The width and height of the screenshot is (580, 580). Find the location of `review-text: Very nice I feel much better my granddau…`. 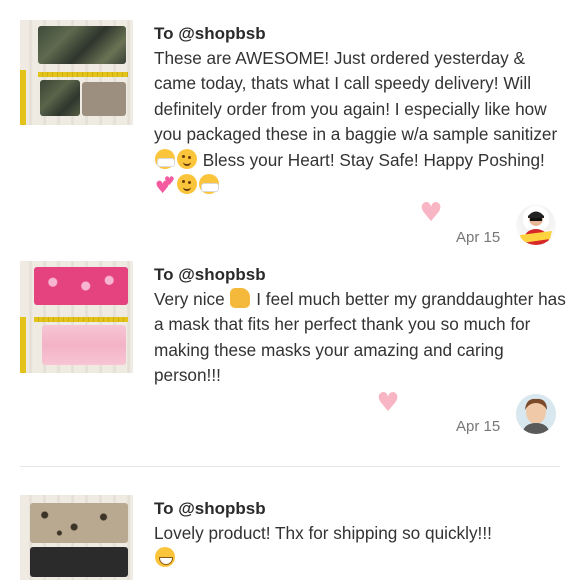

review-text: Very nice I feel much better my granddau… is located at coordinates (360, 337).